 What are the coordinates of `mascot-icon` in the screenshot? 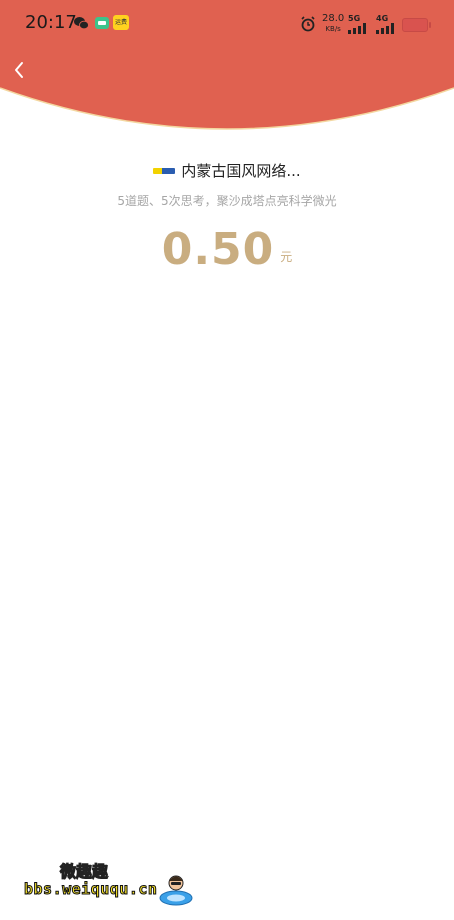 It's located at (176, 890).